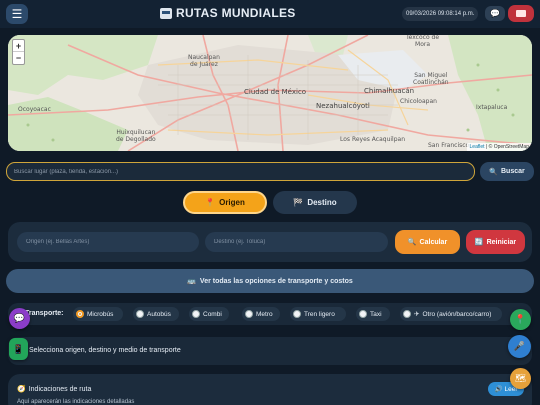 This screenshot has height=405, width=540. What do you see at coordinates (433, 242) in the screenshot?
I see `calculate-label: Calcular` at bounding box center [433, 242].